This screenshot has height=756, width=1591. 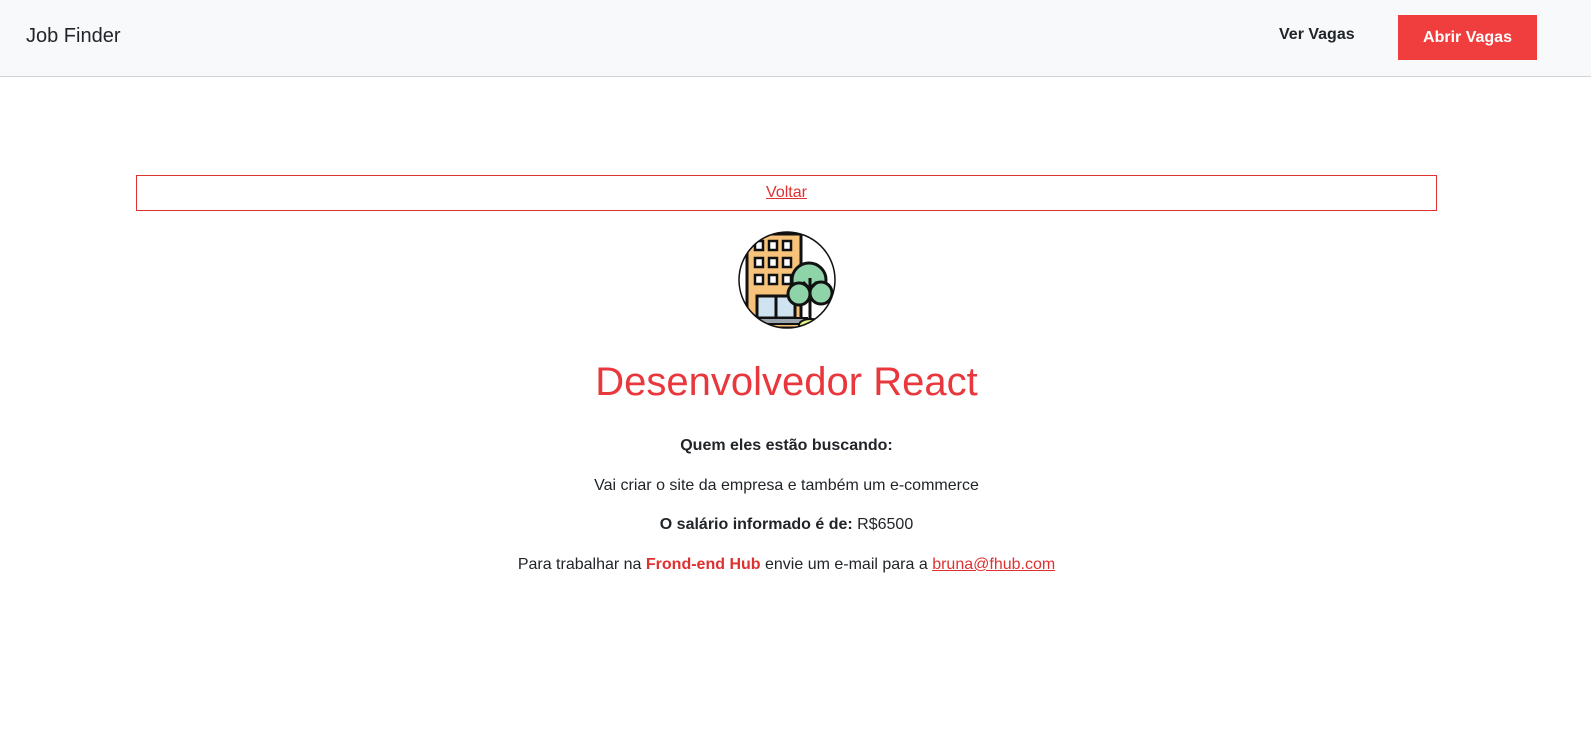 I want to click on contact-middle: envie um e-mail para a, so click(x=846, y=564).